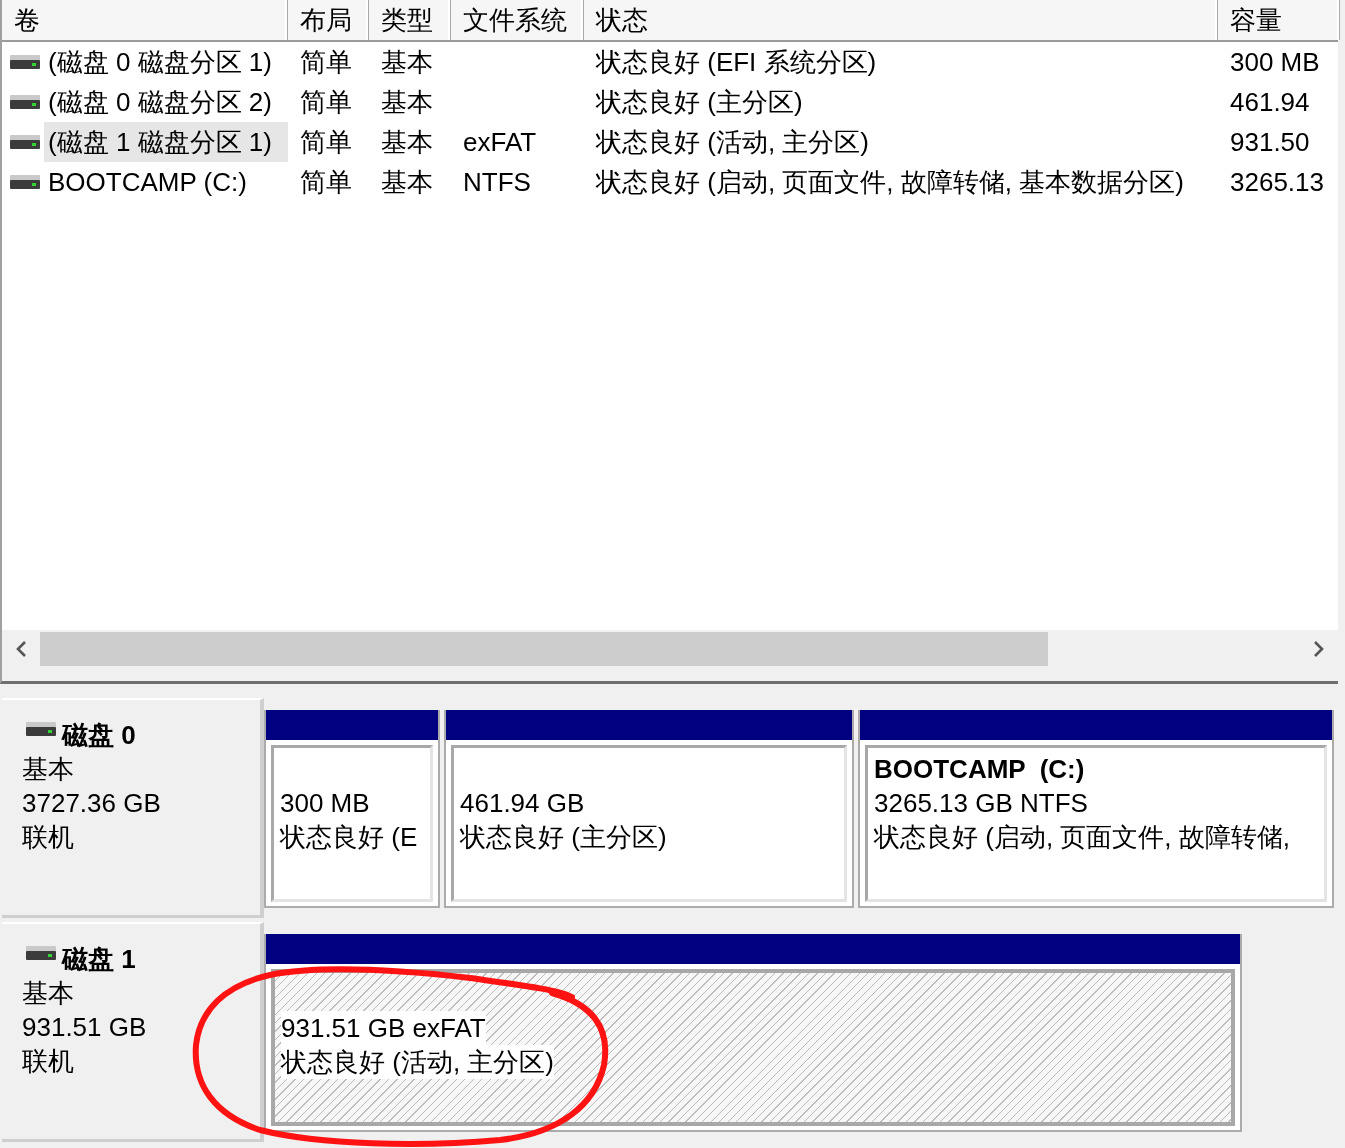 This screenshot has height=1148, width=1345. I want to click on capacity-cell-text: 3265.13, so click(1277, 182).